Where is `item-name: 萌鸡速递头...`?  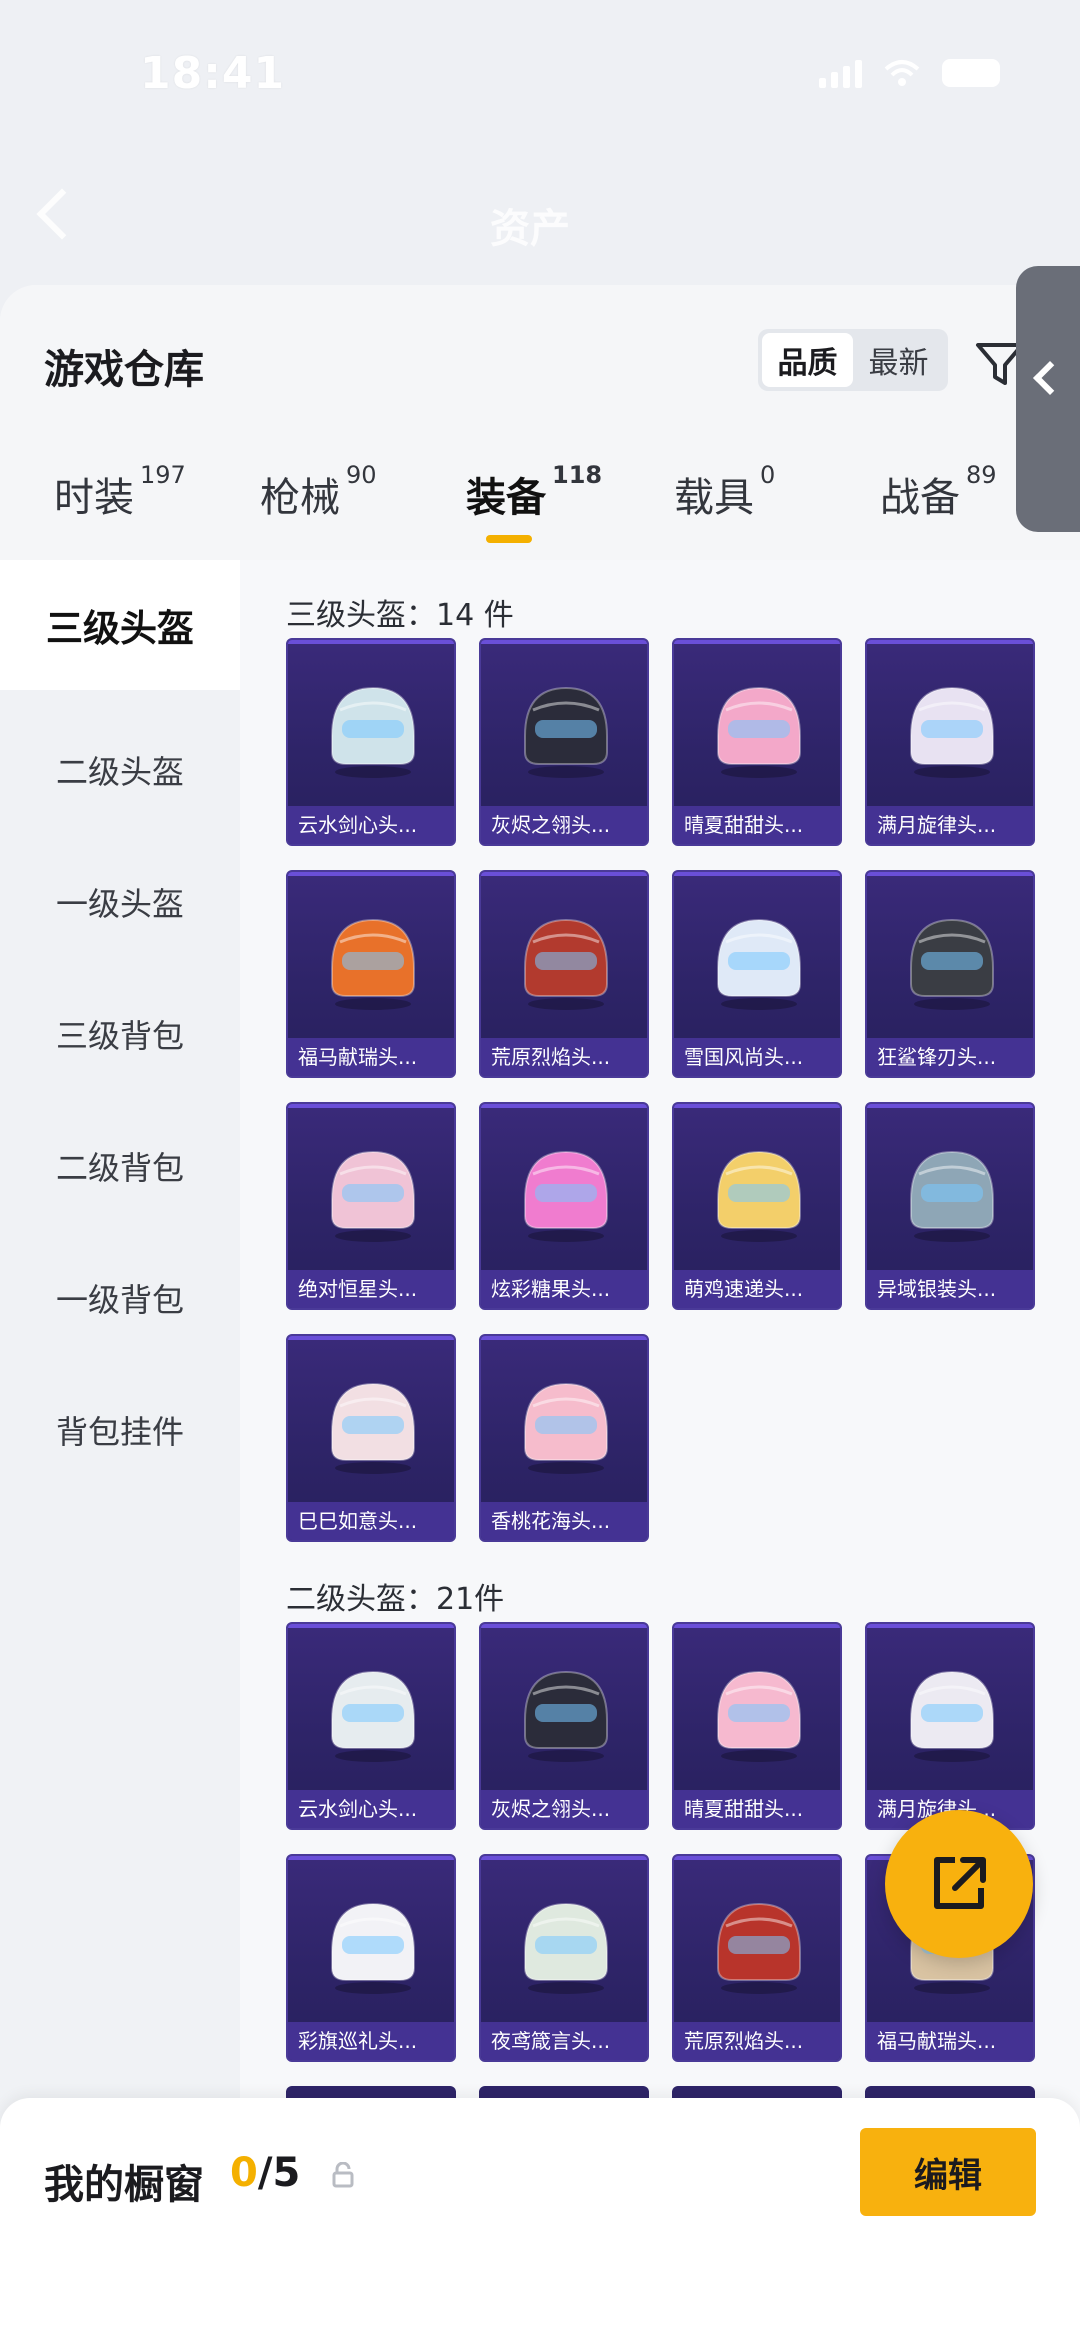
item-name: 萌鸡速递头... is located at coordinates (757, 1289).